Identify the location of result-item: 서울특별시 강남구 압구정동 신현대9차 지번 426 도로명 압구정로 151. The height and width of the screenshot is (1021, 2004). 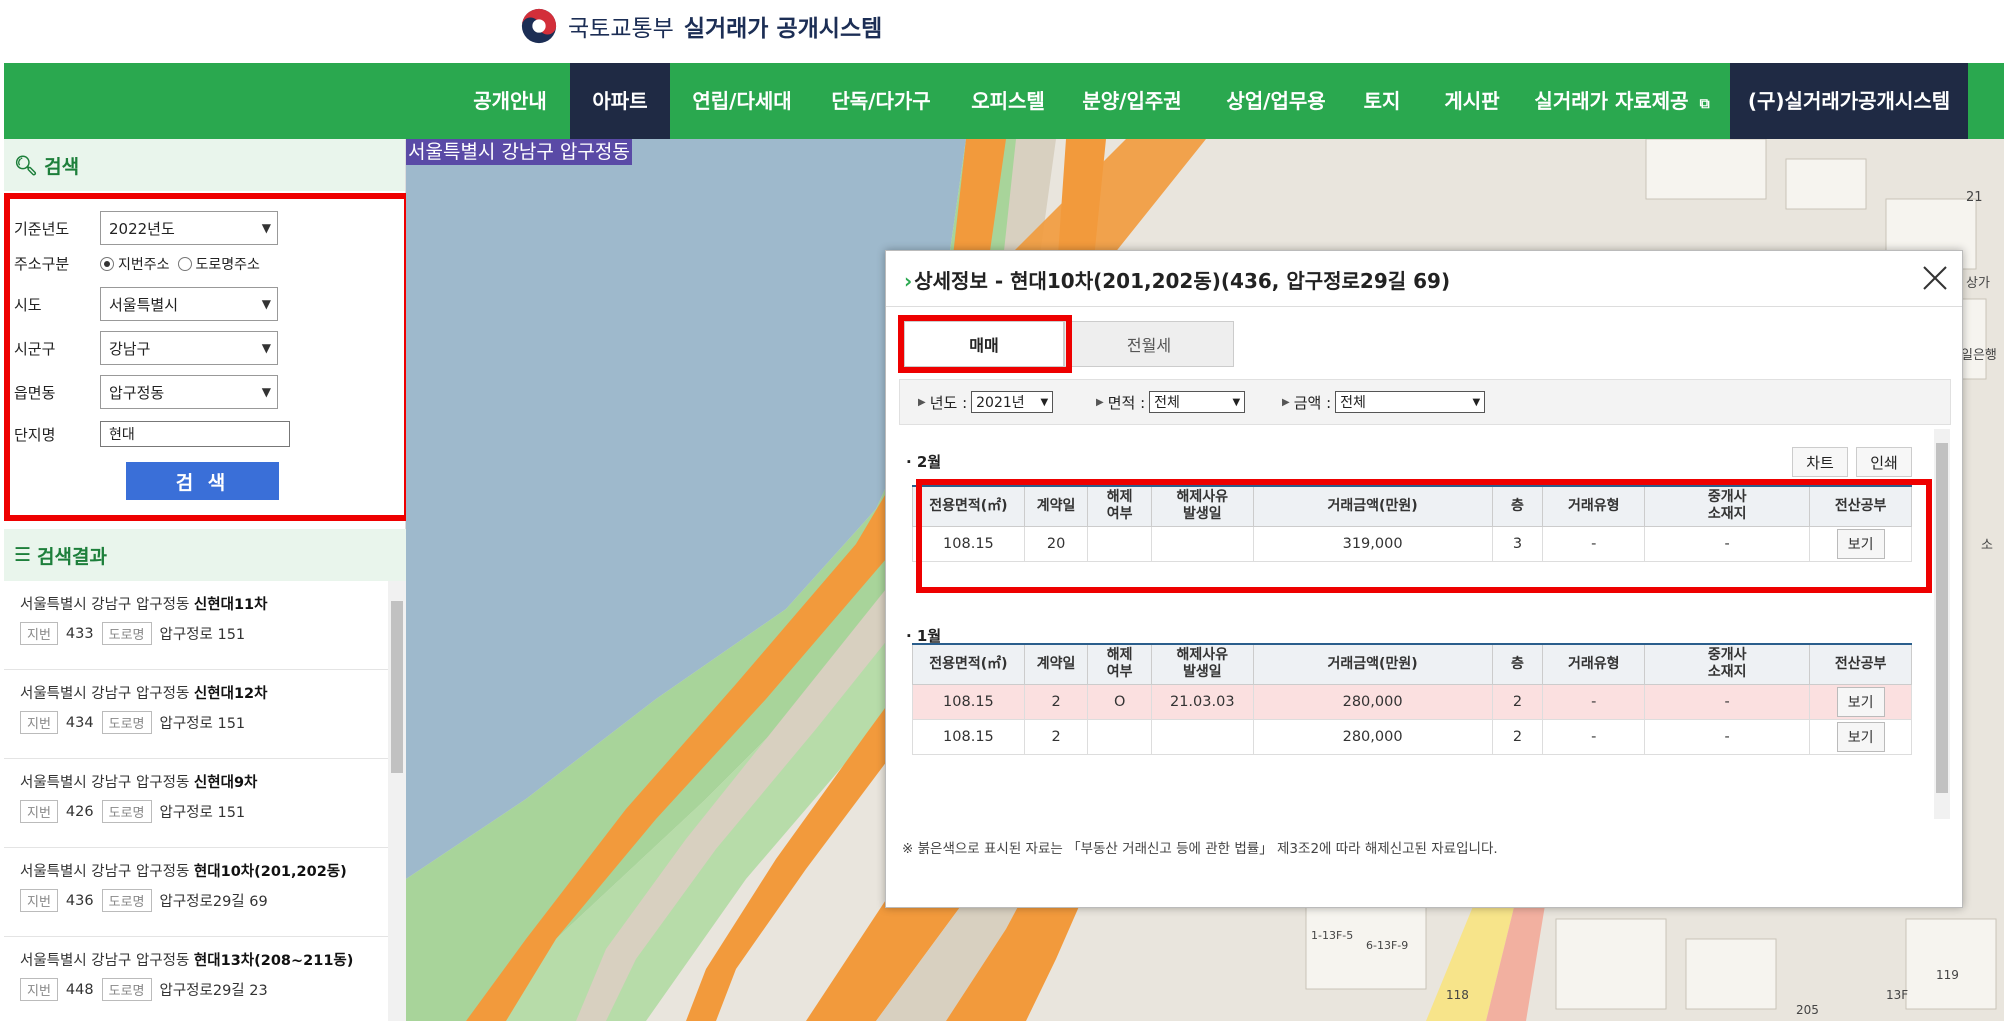
(196, 803).